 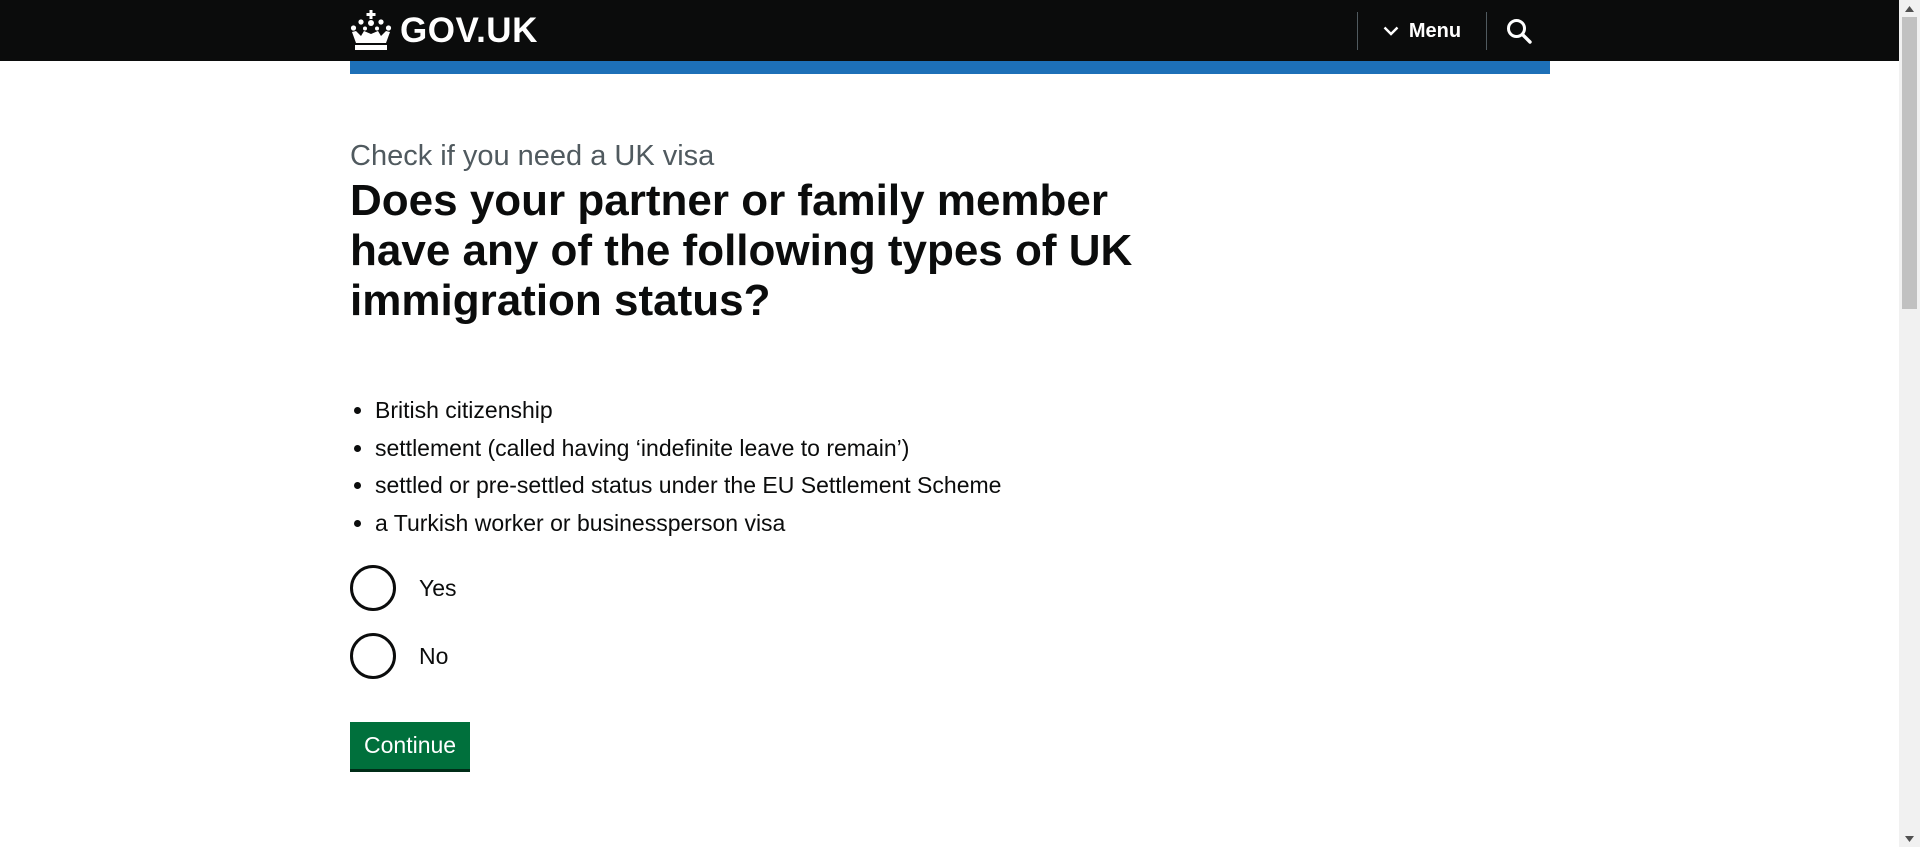 I want to click on search-button, so click(x=1519, y=31).